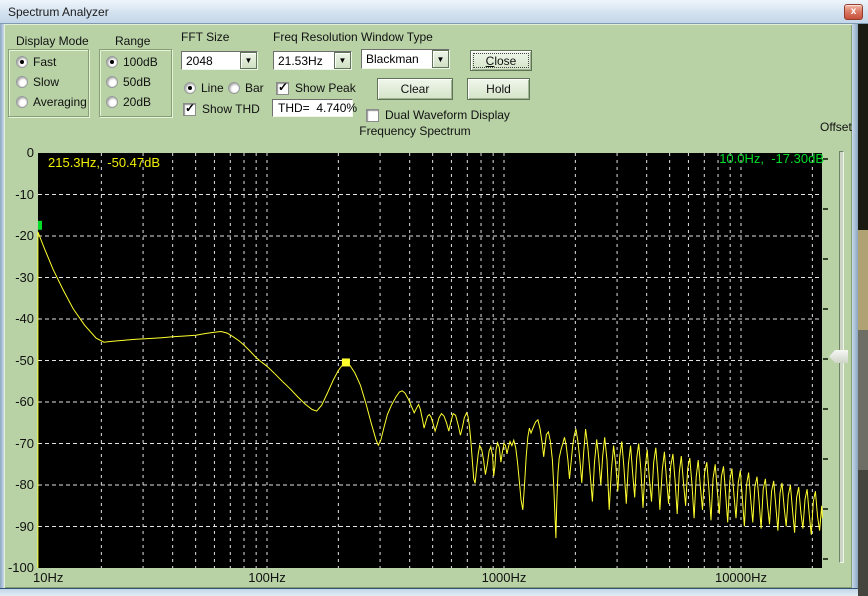 The width and height of the screenshot is (868, 596). What do you see at coordinates (855, 306) in the screenshot?
I see `window-frame-right` at bounding box center [855, 306].